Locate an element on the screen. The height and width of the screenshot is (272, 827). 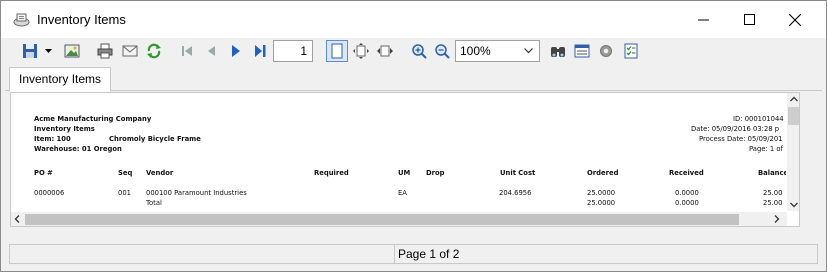
refresh-button is located at coordinates (154, 51).